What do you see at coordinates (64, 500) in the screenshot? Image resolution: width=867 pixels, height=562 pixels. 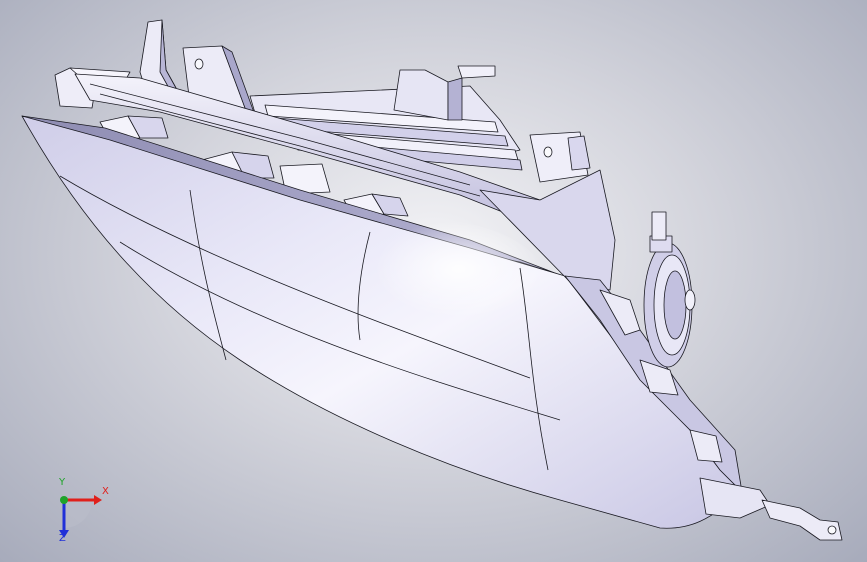 I see `y-axis-arrow` at bounding box center [64, 500].